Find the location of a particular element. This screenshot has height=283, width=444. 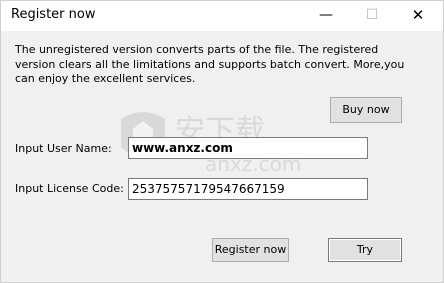

register-now-button: Register now is located at coordinates (250, 250).